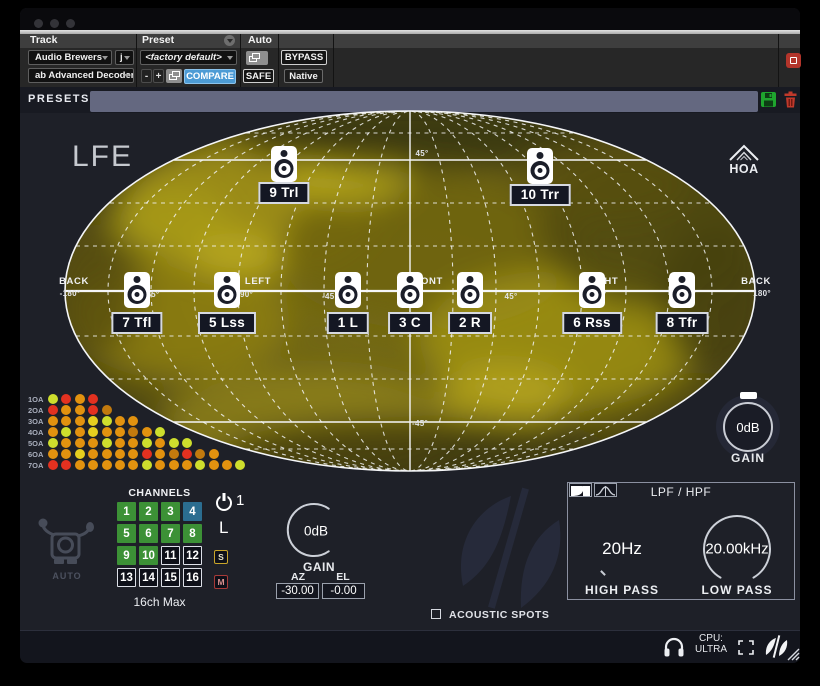 The width and height of the screenshot is (820, 686). What do you see at coordinates (240, 60) in the screenshot?
I see `toolbar-divider` at bounding box center [240, 60].